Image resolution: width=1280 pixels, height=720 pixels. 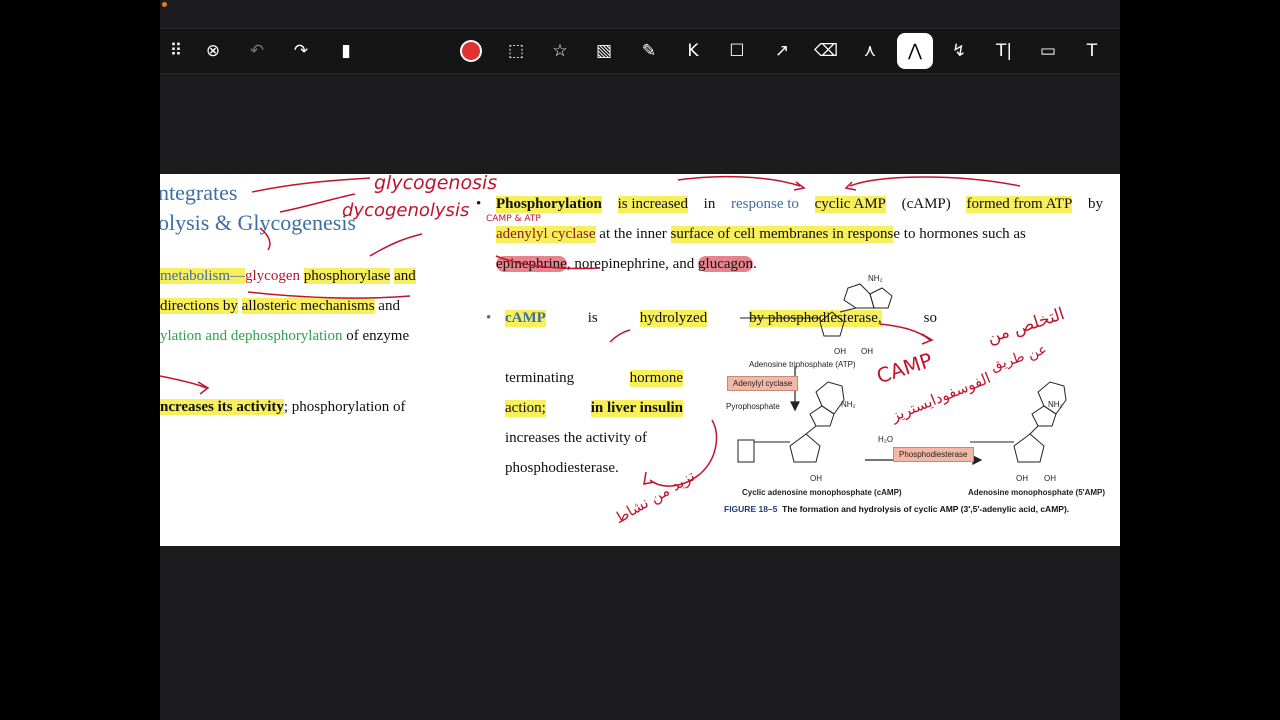 I want to click on text-box-icon: T, so click(x=1092, y=51).